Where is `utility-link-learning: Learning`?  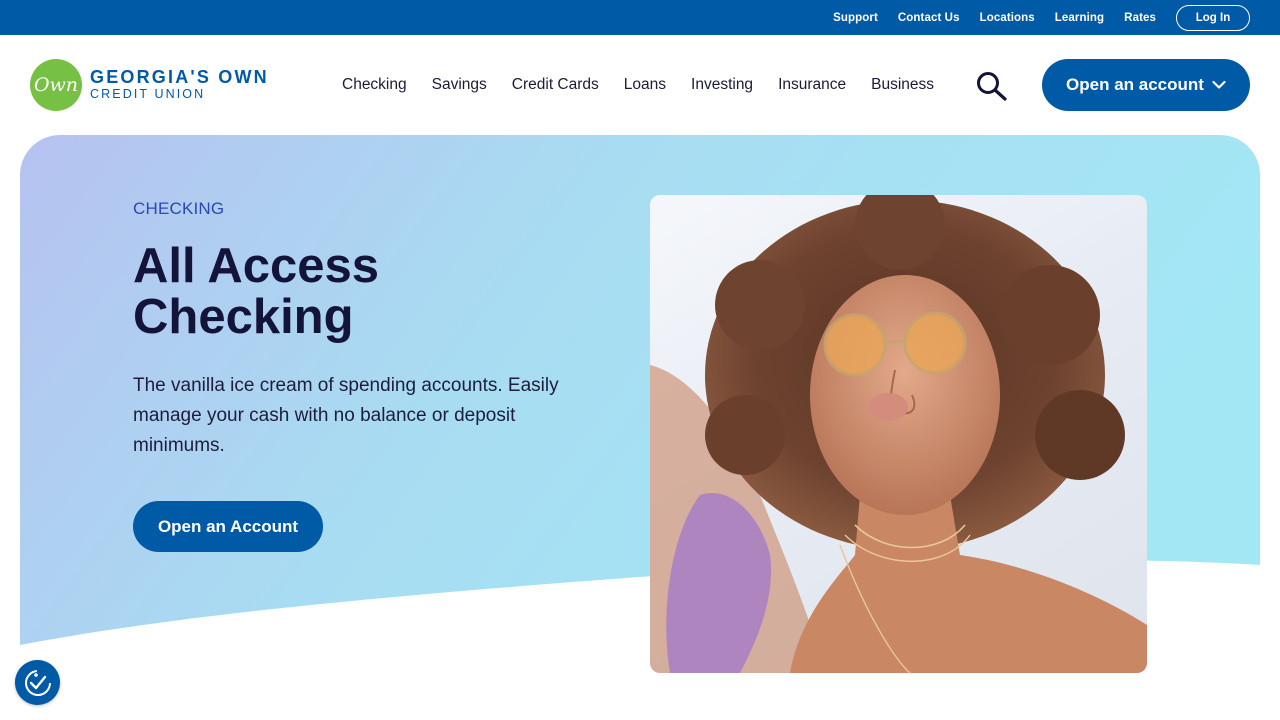
utility-link-learning: Learning is located at coordinates (1079, 18).